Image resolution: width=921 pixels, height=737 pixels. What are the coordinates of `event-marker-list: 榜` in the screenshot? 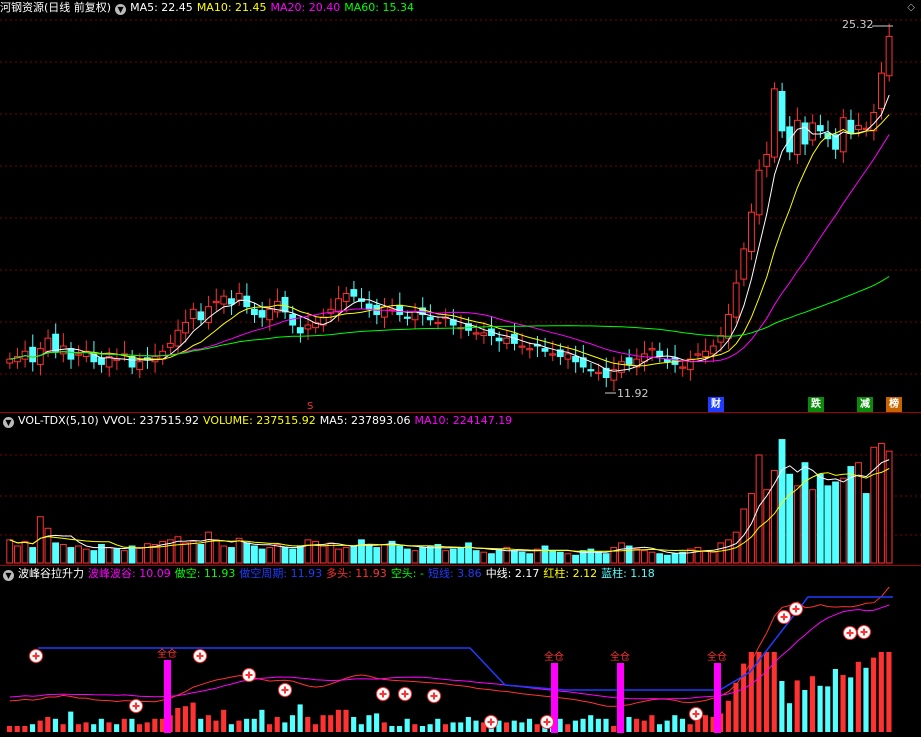 It's located at (894, 404).